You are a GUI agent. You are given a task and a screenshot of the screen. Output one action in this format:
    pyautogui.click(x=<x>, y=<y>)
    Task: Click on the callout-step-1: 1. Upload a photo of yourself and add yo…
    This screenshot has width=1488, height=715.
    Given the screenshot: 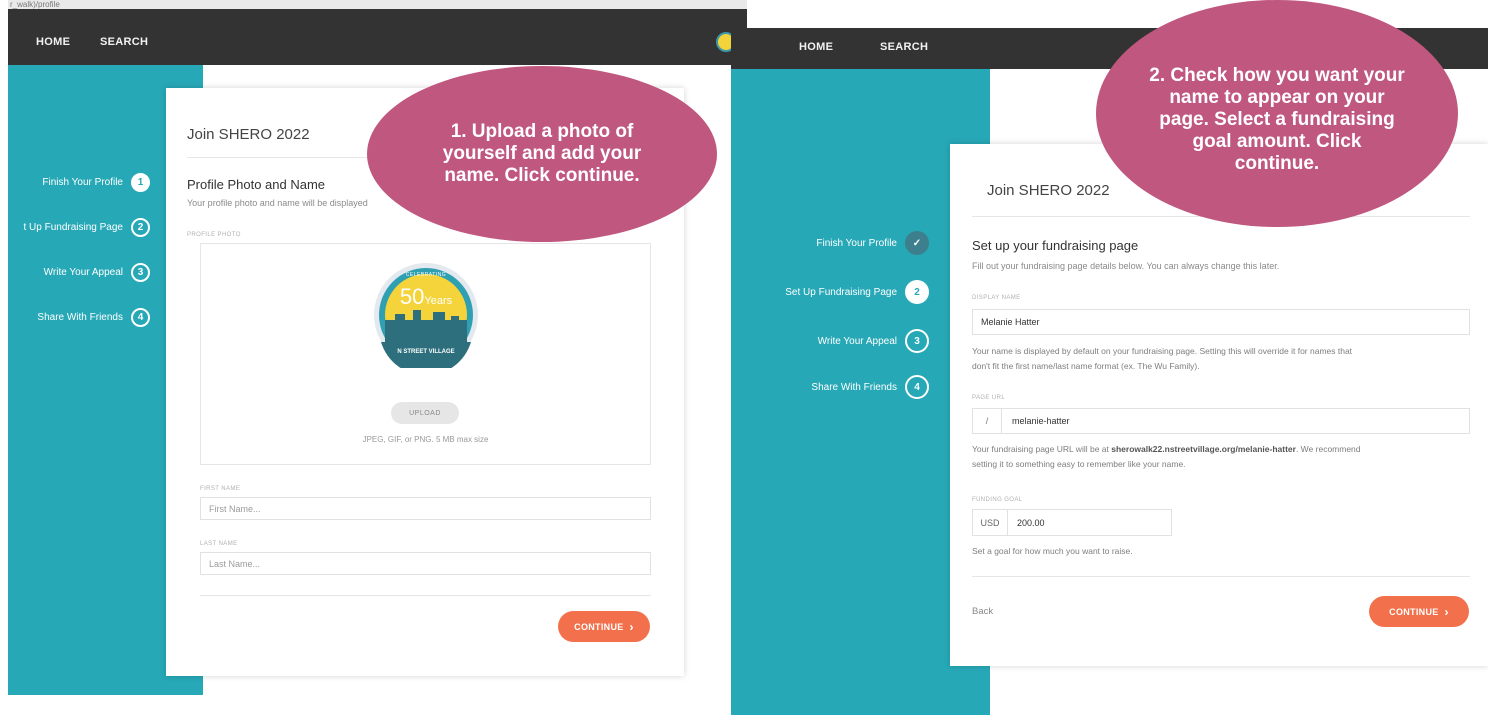 What is the action you would take?
    pyautogui.click(x=542, y=154)
    